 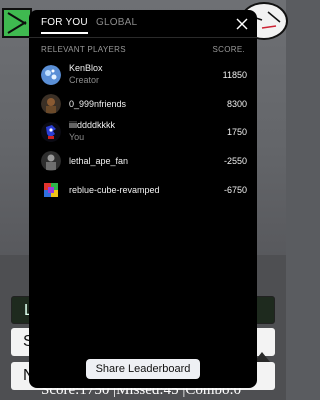 What do you see at coordinates (144, 132) in the screenshot?
I see `leaderboard-row: iiiiddddkkkk You 1750` at bounding box center [144, 132].